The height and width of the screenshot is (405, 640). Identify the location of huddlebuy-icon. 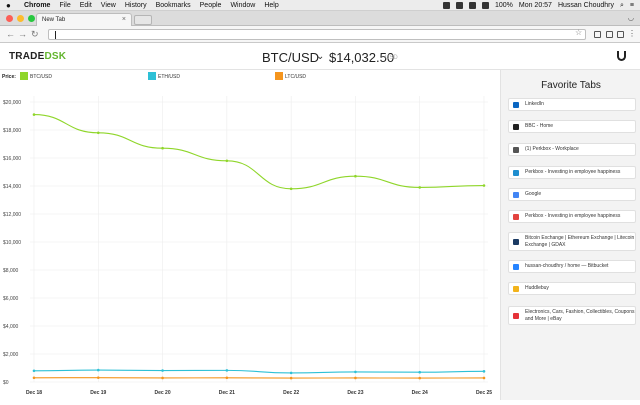
(516, 289).